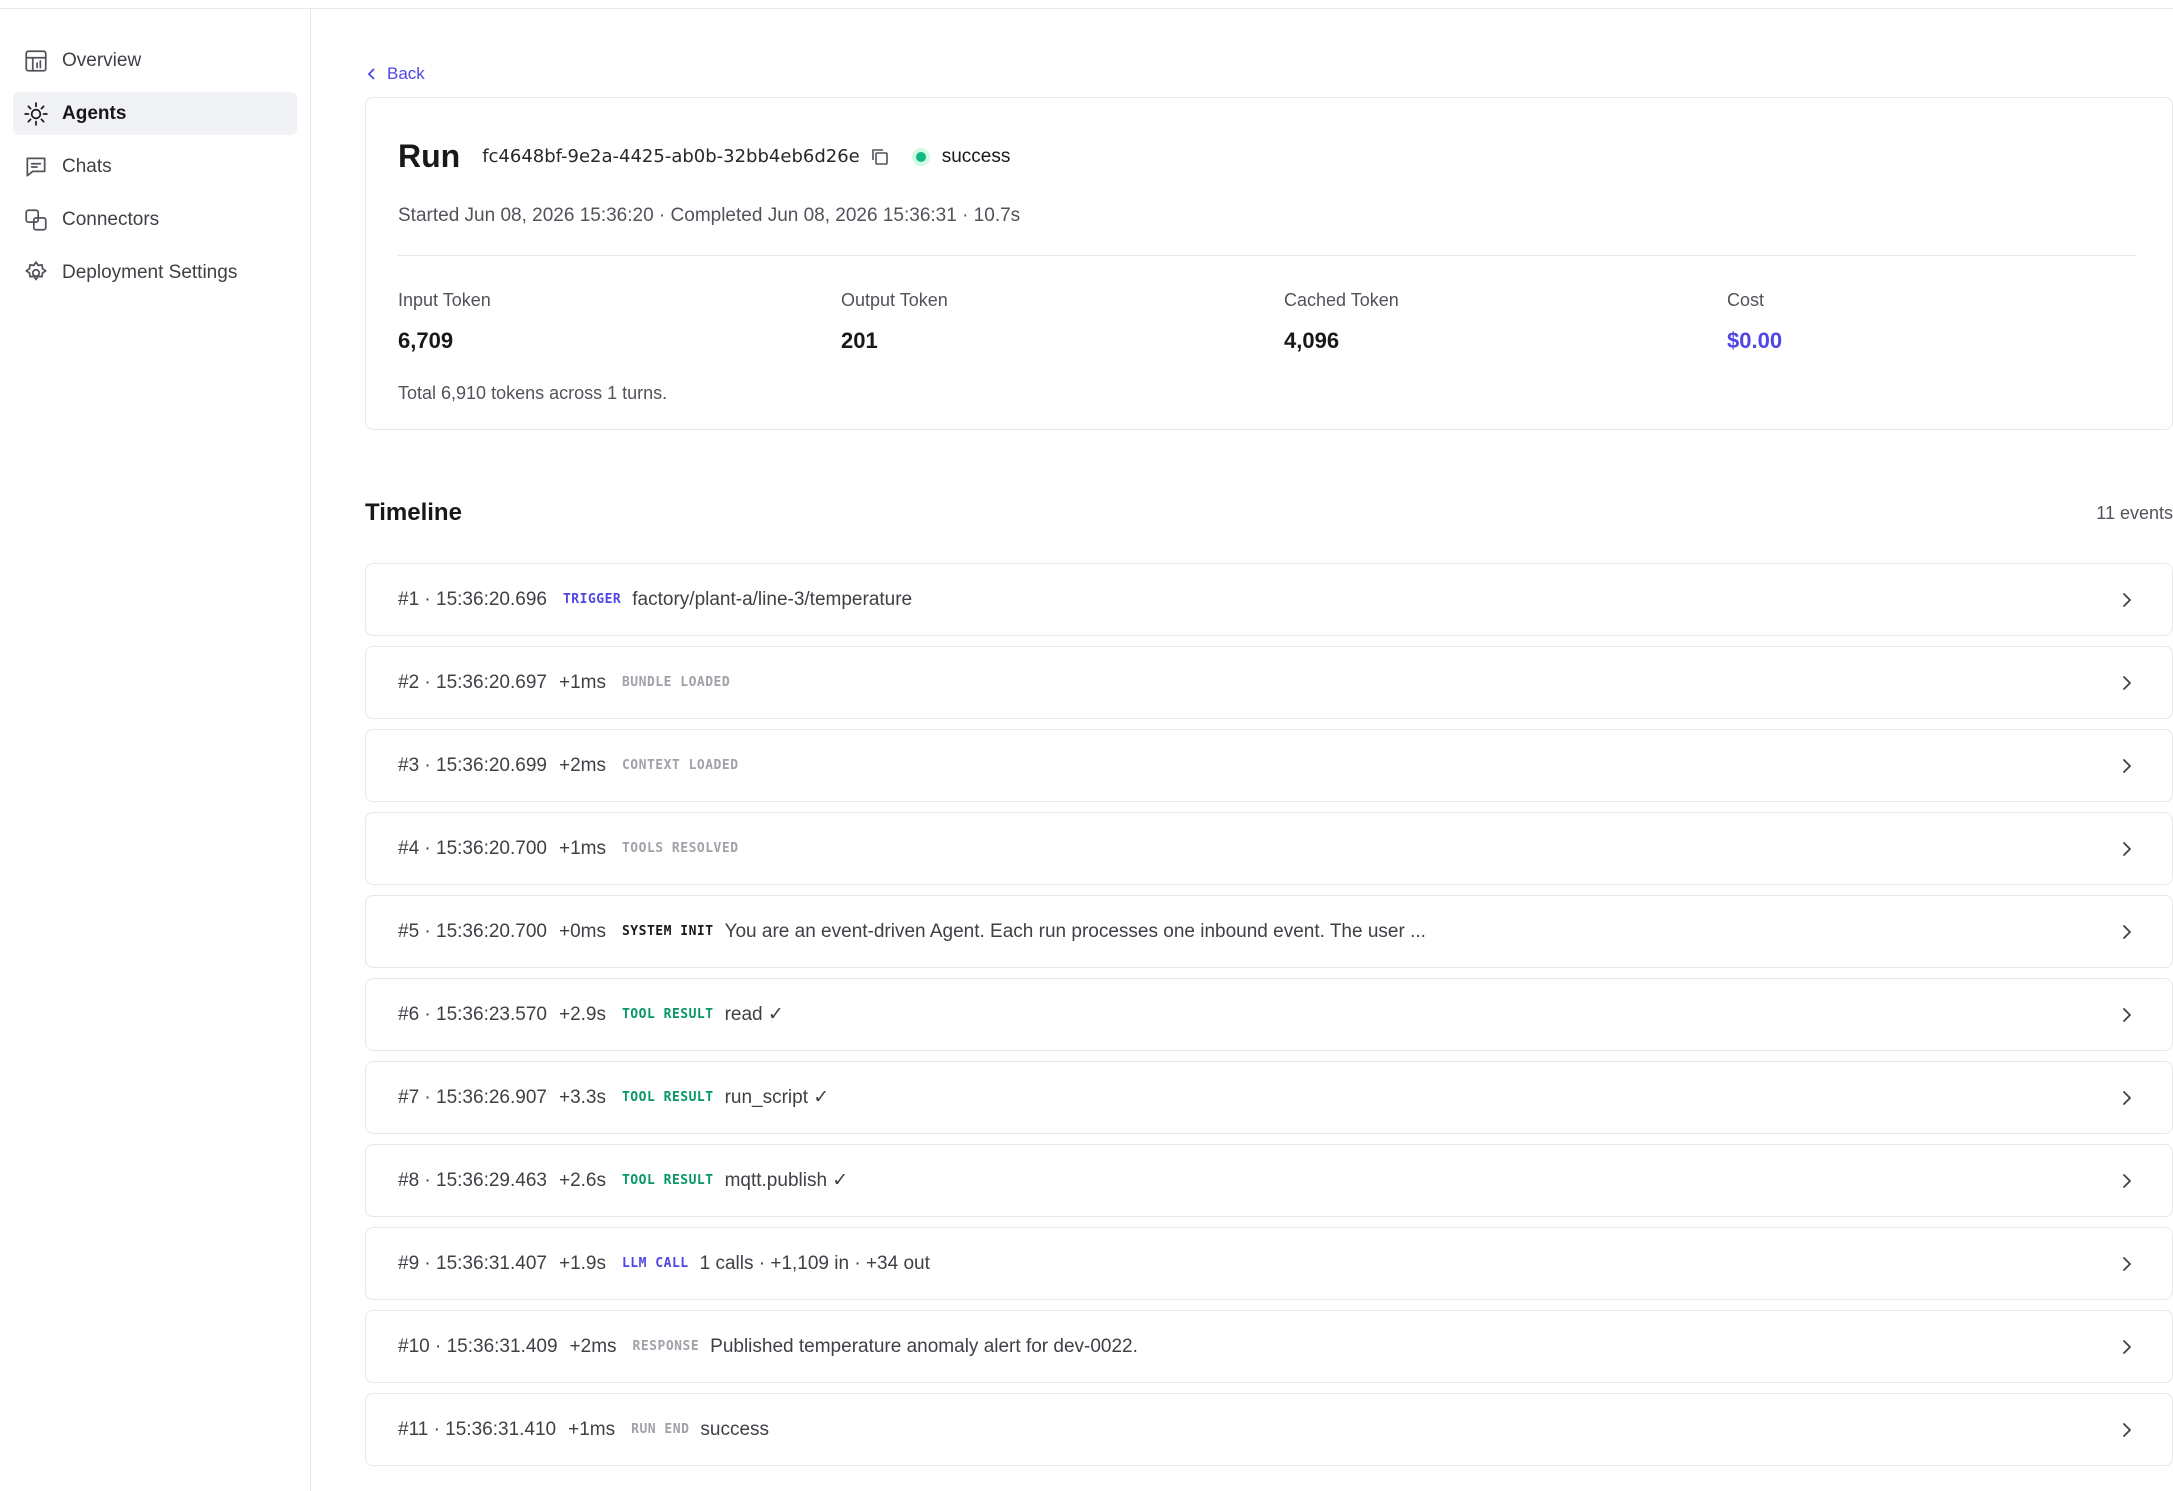 This screenshot has height=1491, width=2173. Describe the element at coordinates (1269, 765) in the screenshot. I see `timeline-event: #3 · 15:36:20.699 +2ms CONTEXT LOADED` at that location.